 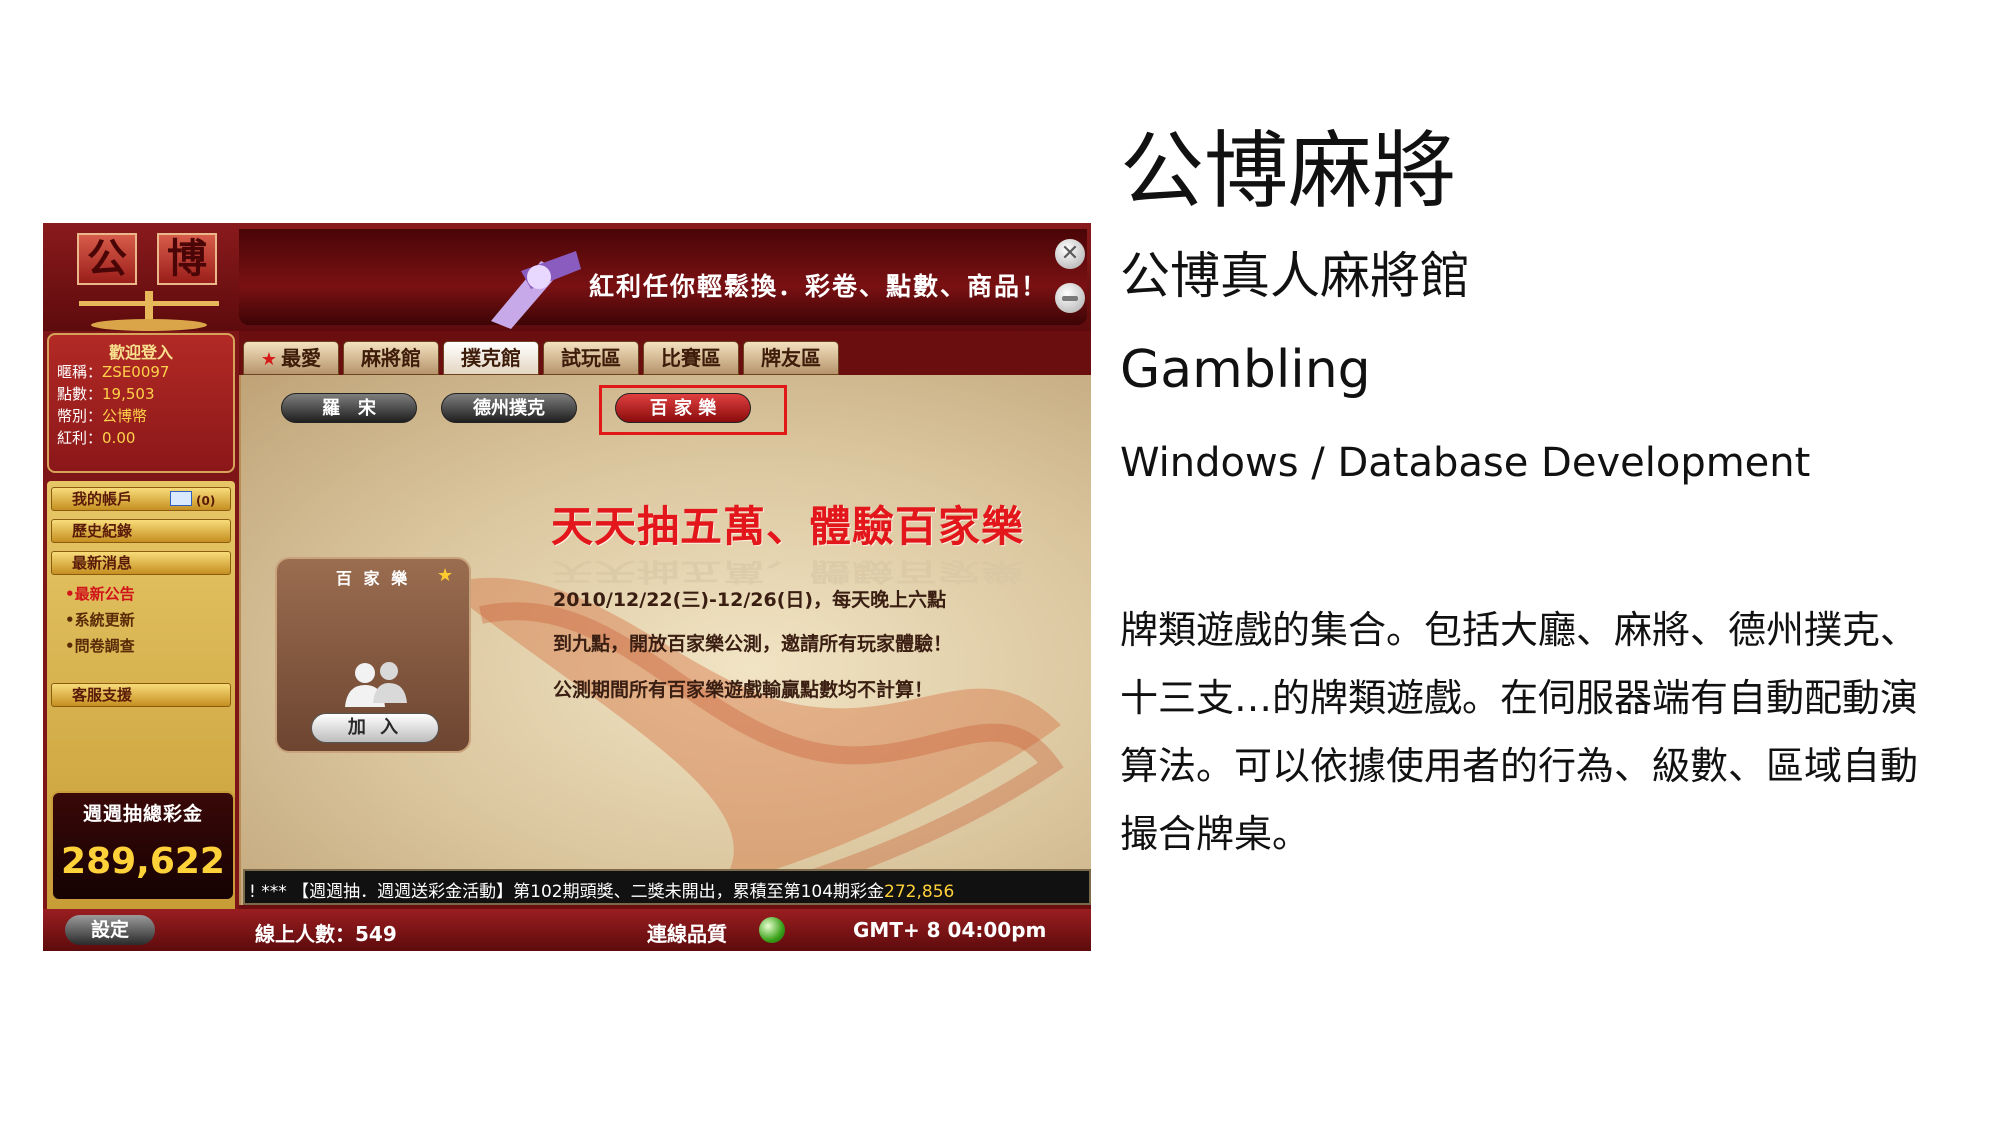 What do you see at coordinates (1245, 370) in the screenshot?
I see `project-category: Gambling` at bounding box center [1245, 370].